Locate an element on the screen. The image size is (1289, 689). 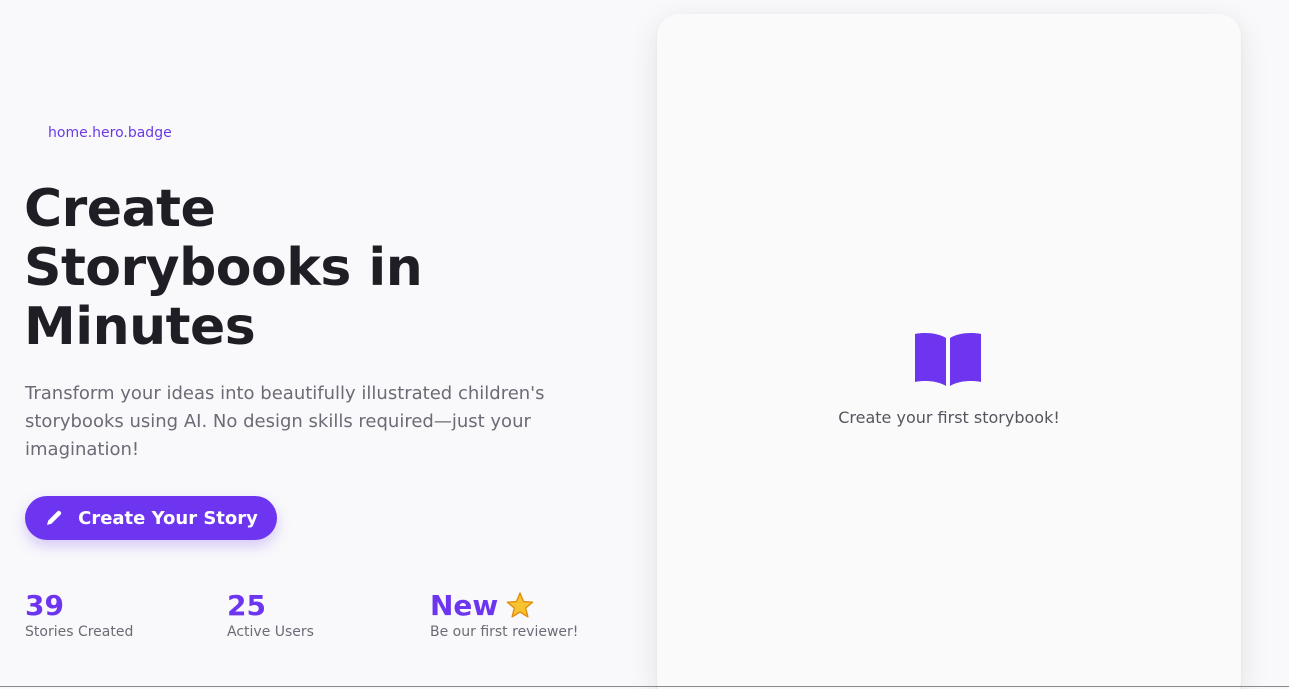
stat-value-text: 39 is located at coordinates (44, 605).